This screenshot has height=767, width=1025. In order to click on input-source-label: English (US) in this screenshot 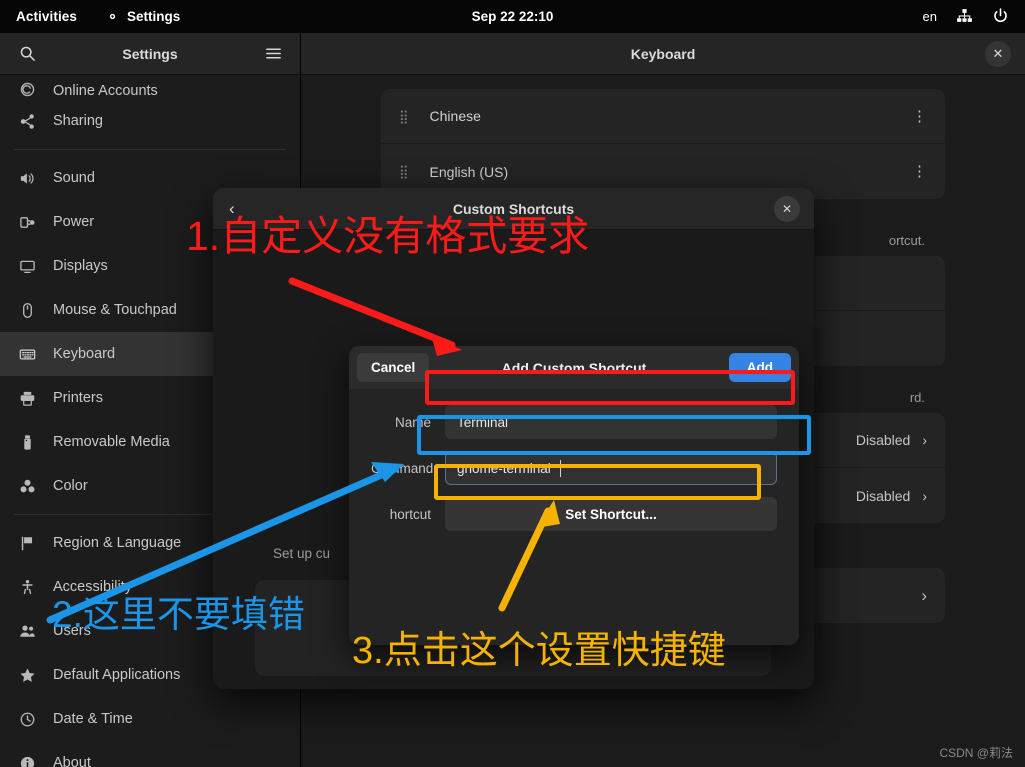, I will do `click(469, 171)`.